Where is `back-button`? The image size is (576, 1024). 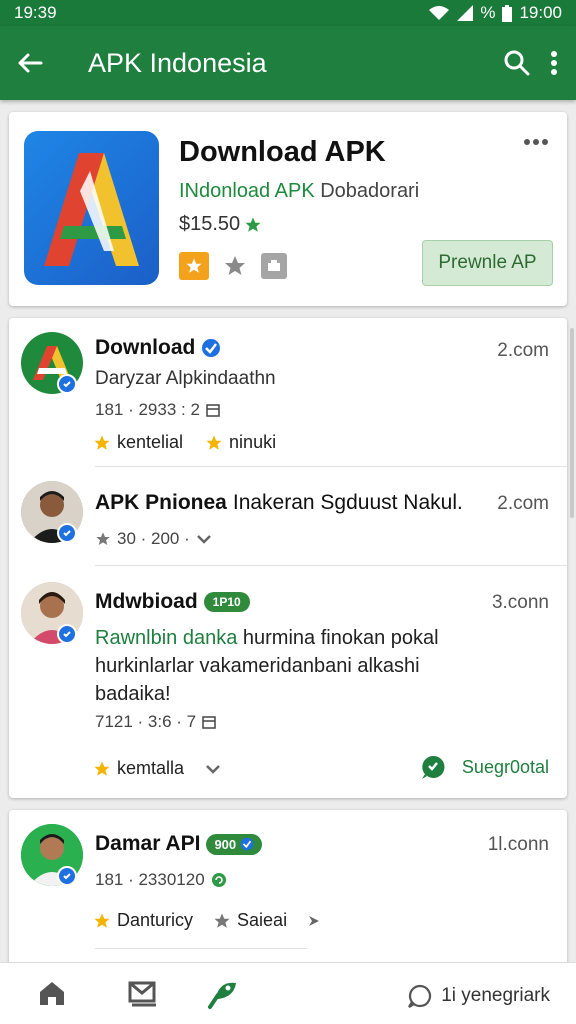 back-button is located at coordinates (30, 63).